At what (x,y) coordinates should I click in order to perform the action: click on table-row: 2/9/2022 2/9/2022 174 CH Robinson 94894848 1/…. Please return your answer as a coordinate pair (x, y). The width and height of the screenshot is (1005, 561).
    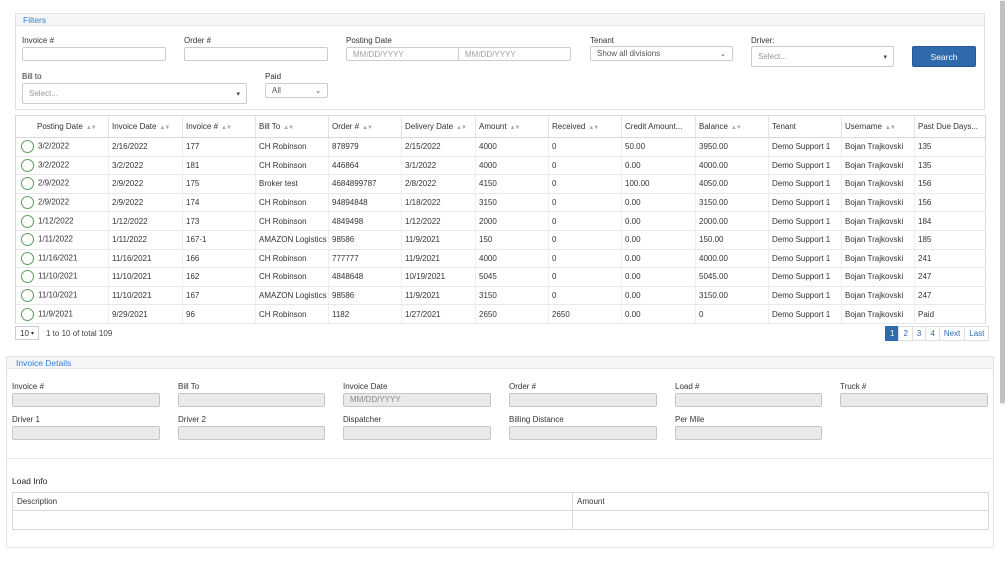
    Looking at the image, I should click on (500, 203).